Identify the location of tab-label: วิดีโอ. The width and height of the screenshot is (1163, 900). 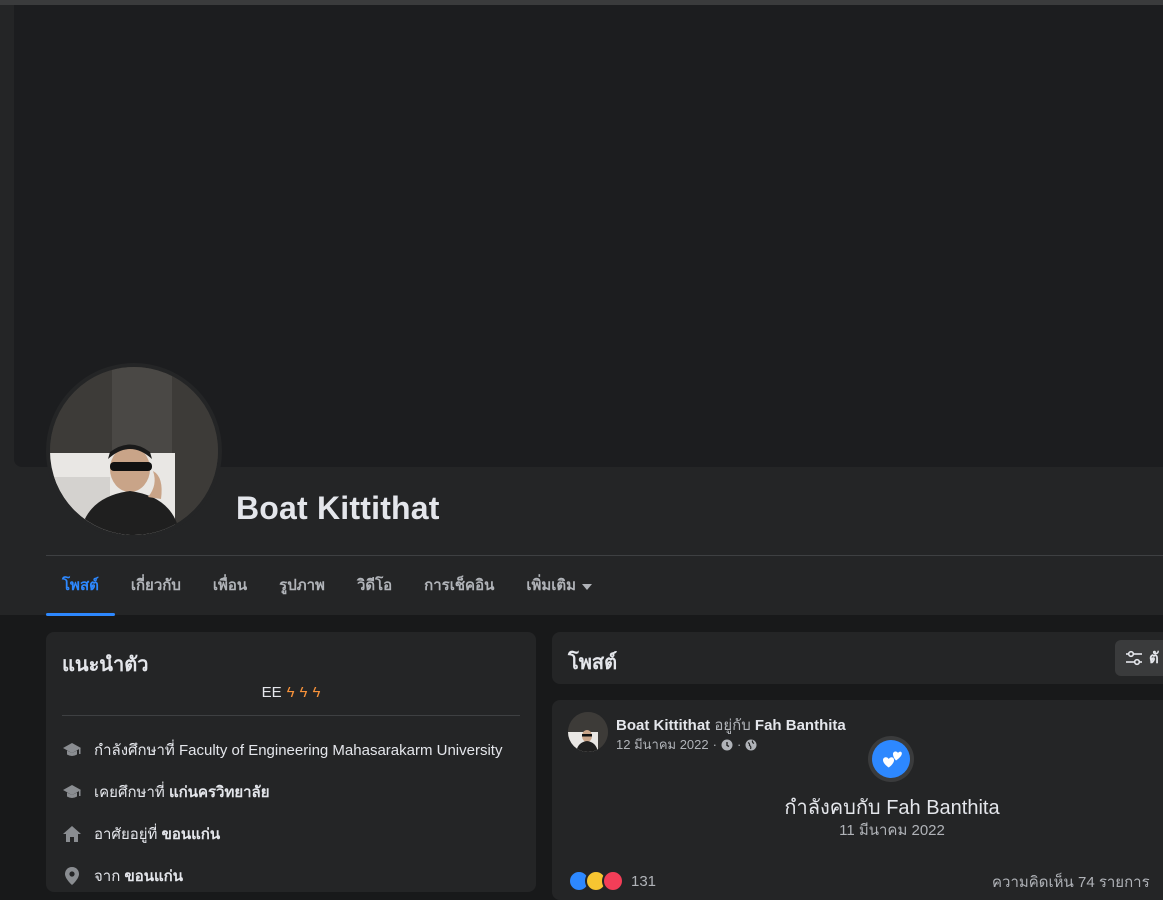
(374, 585).